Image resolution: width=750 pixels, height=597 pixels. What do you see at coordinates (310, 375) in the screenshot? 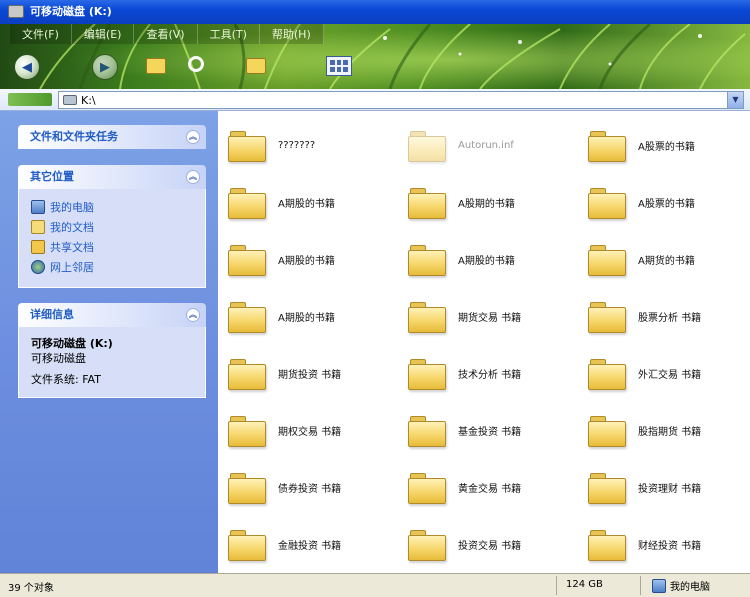
I see `file-item-name: 期货投资 书籍` at bounding box center [310, 375].